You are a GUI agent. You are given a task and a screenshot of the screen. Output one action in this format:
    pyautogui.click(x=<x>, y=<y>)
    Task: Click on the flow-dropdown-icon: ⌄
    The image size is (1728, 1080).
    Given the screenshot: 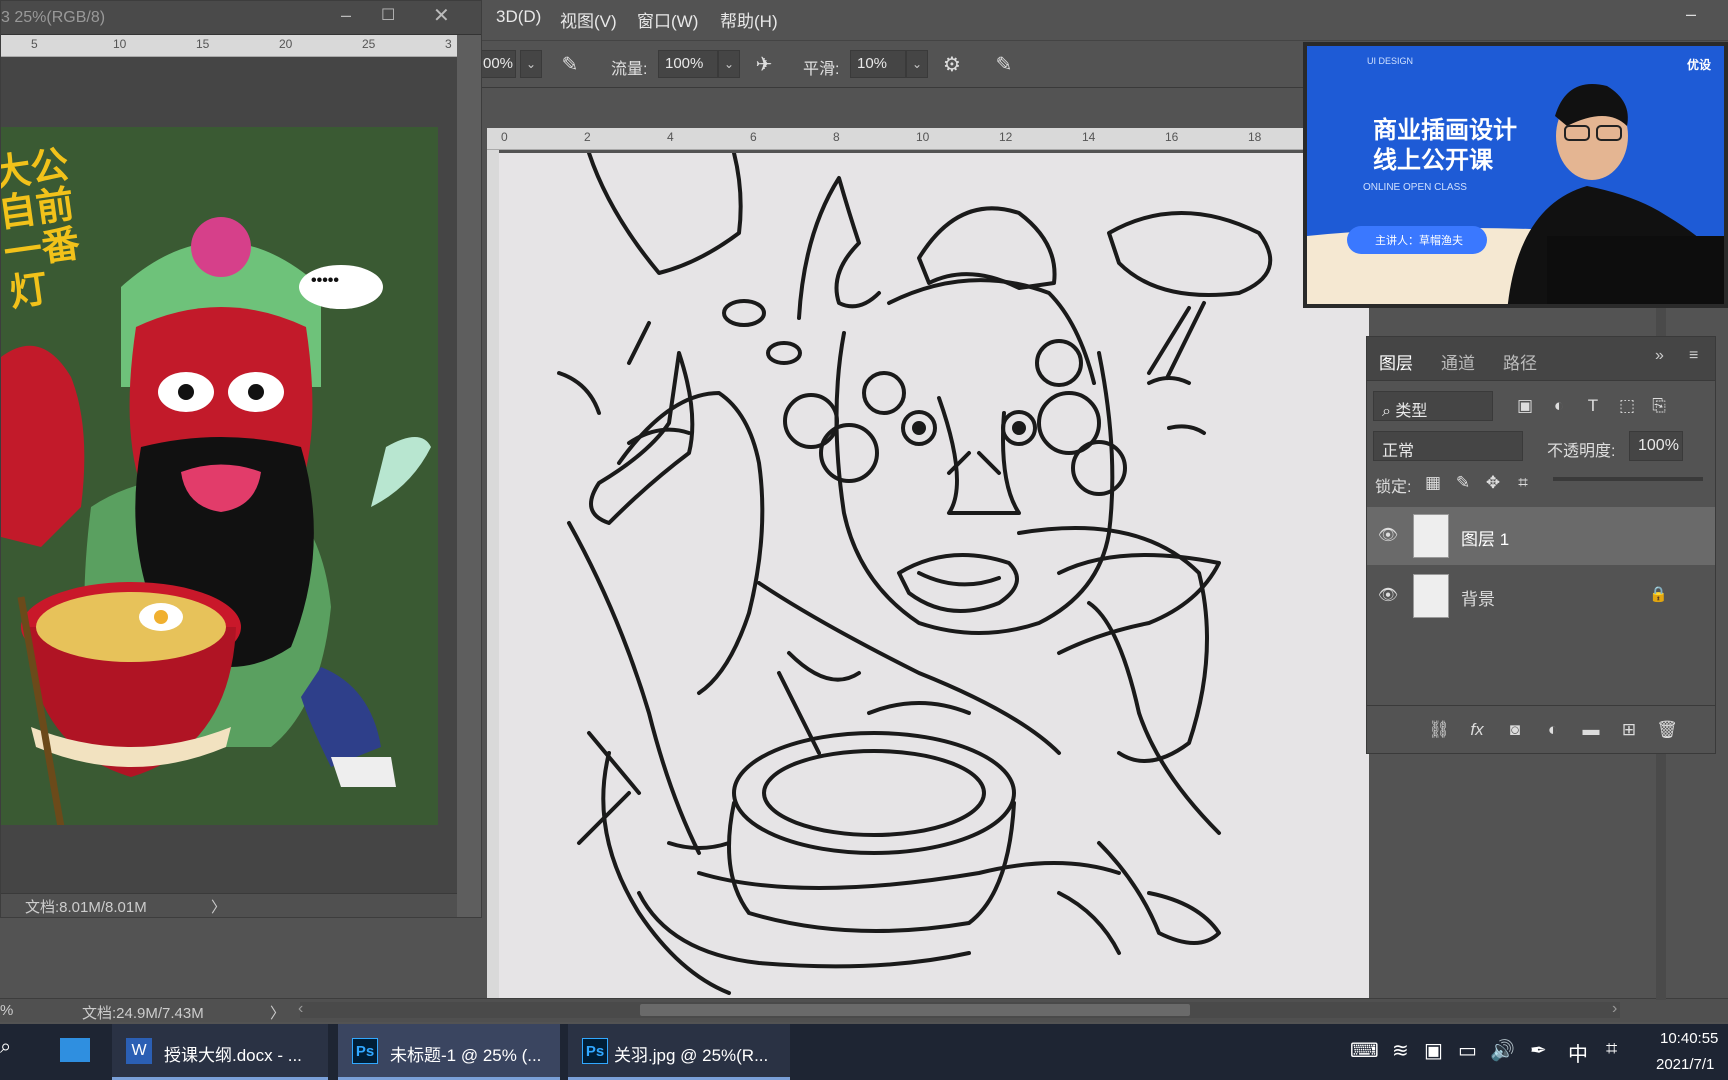 What is the action you would take?
    pyautogui.click(x=729, y=64)
    